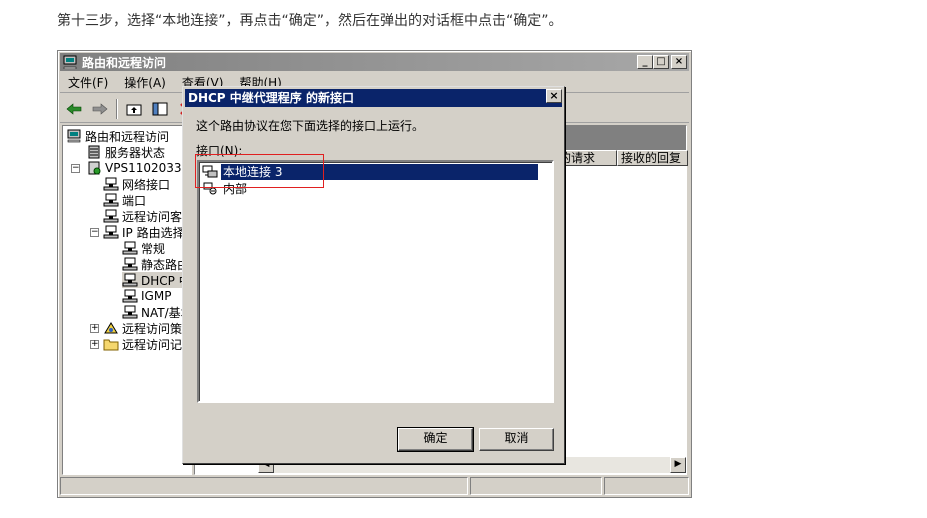 The image size is (927, 518). Describe the element at coordinates (373, 98) in the screenshot. I see `dialog-title: DHCP 中继代理程序 的新接口` at that location.